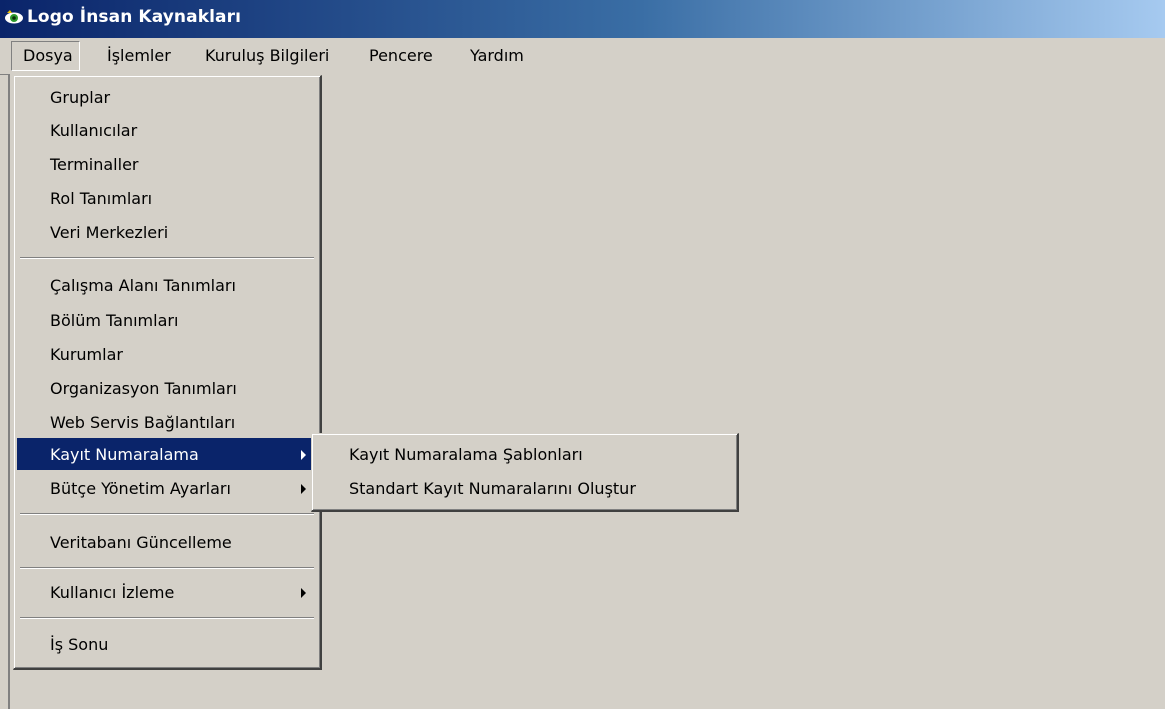 The height and width of the screenshot is (709, 1165). I want to click on menu-item-web-servis-baglantilari: Web Servis Bağlantıları, so click(167, 422).